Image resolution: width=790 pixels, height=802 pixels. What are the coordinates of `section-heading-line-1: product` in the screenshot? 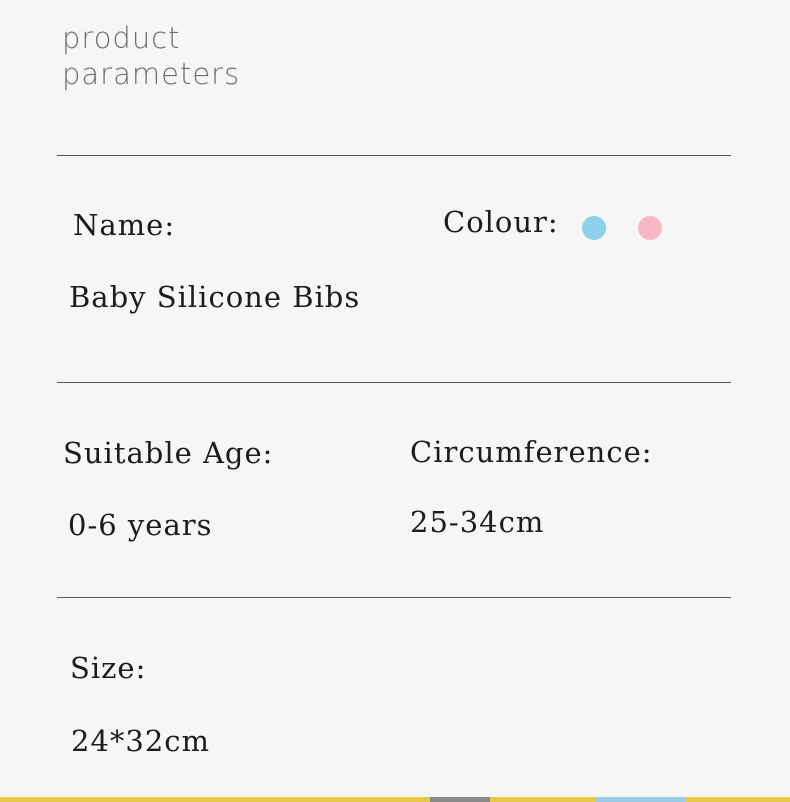 It's located at (121, 38).